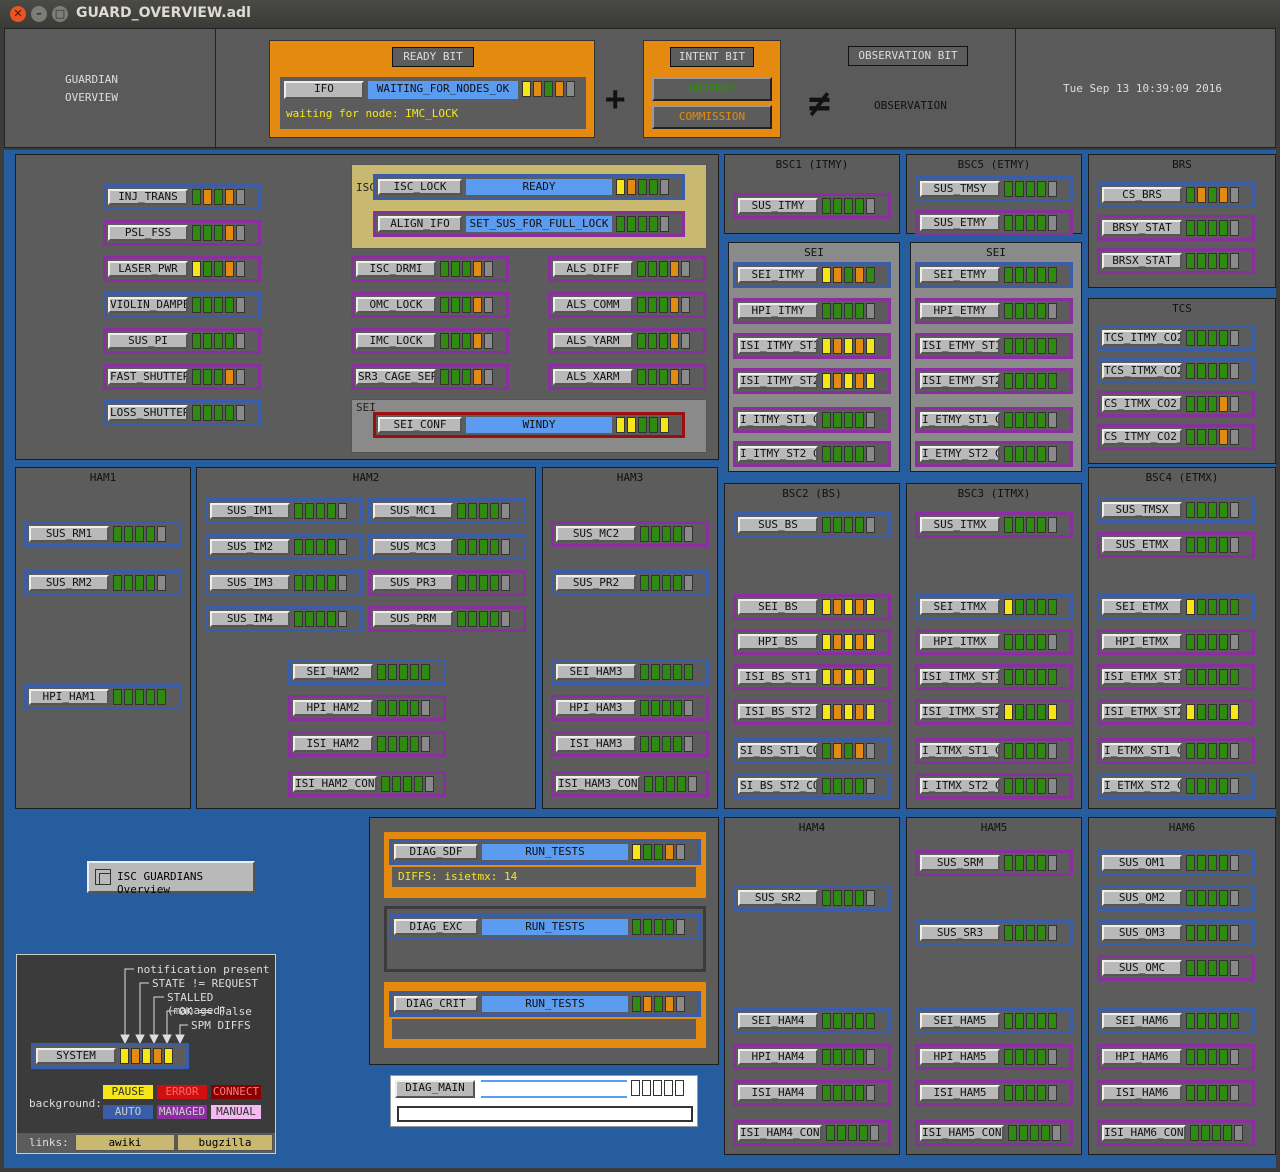 This screenshot has height=1172, width=1280. What do you see at coordinates (1142, 712) in the screenshot?
I see `isi-etmx-st2-button: ISI_ETMX_ST2` at bounding box center [1142, 712].